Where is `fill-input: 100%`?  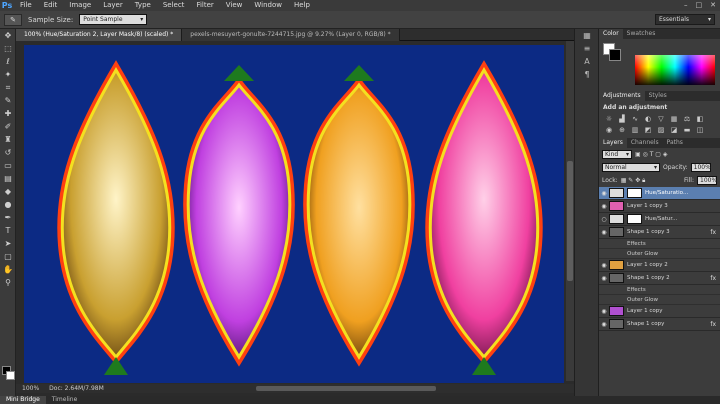 fill-input: 100% is located at coordinates (707, 180).